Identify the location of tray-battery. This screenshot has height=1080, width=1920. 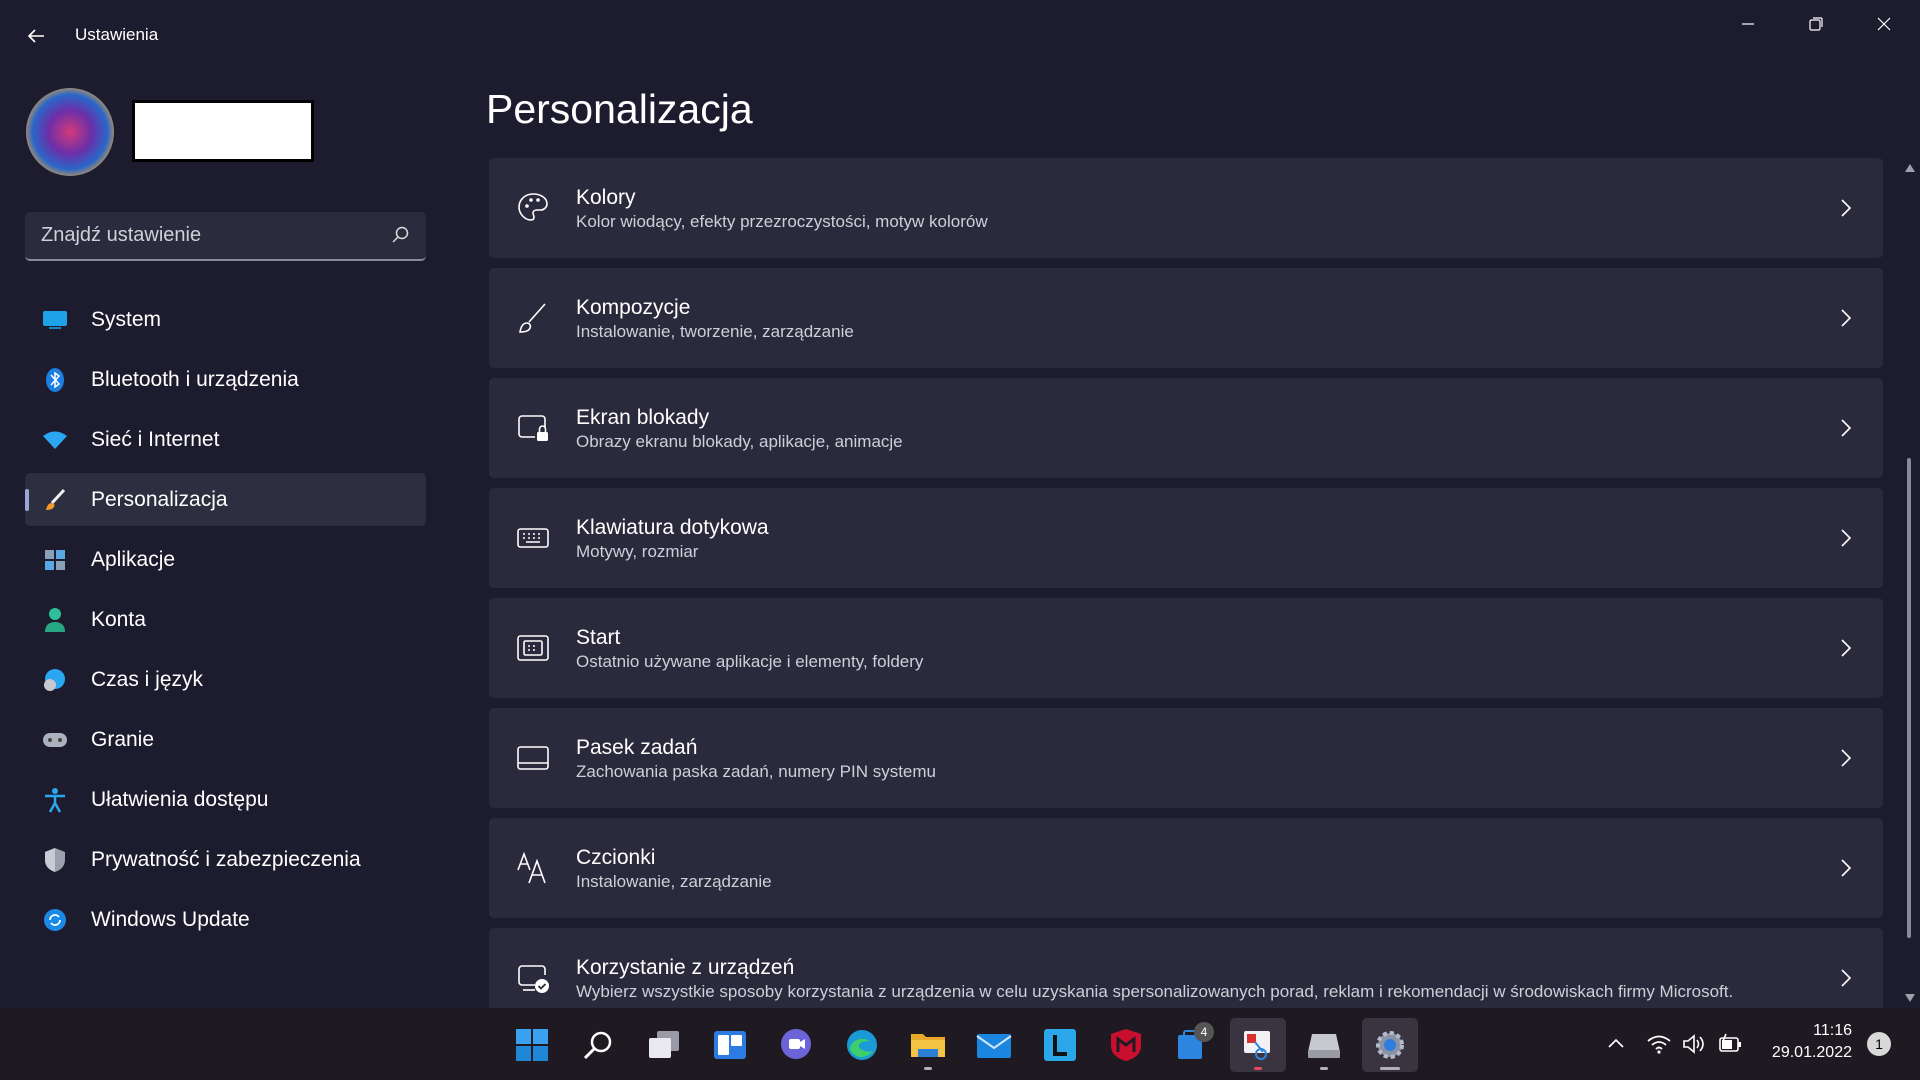
(1731, 1044).